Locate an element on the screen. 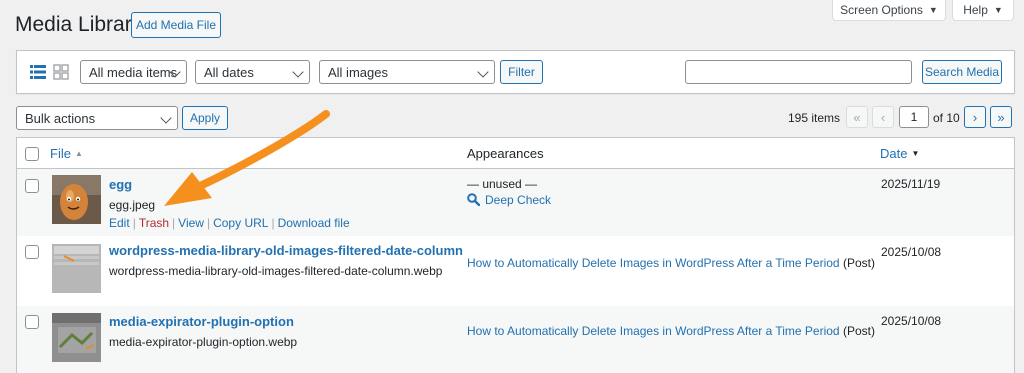 This screenshot has width=1024, height=373. first-page-button: « is located at coordinates (857, 117).